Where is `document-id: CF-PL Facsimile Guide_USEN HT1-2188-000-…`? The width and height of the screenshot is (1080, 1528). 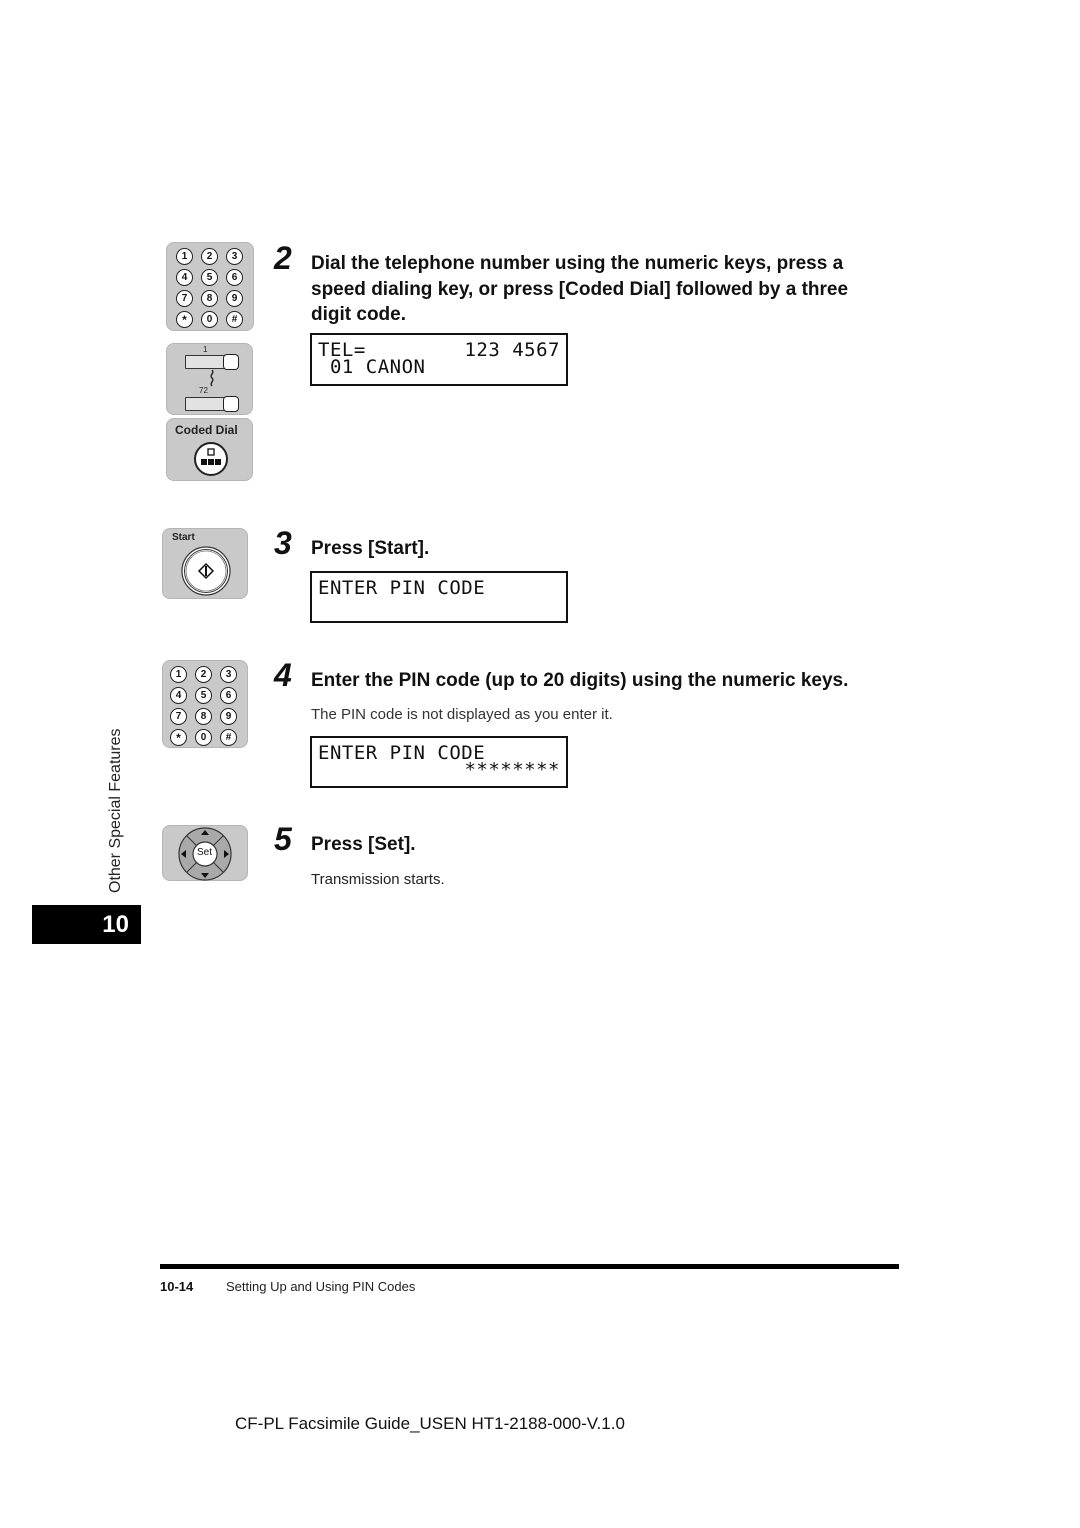 document-id: CF-PL Facsimile Guide_USEN HT1-2188-000-… is located at coordinates (430, 1423).